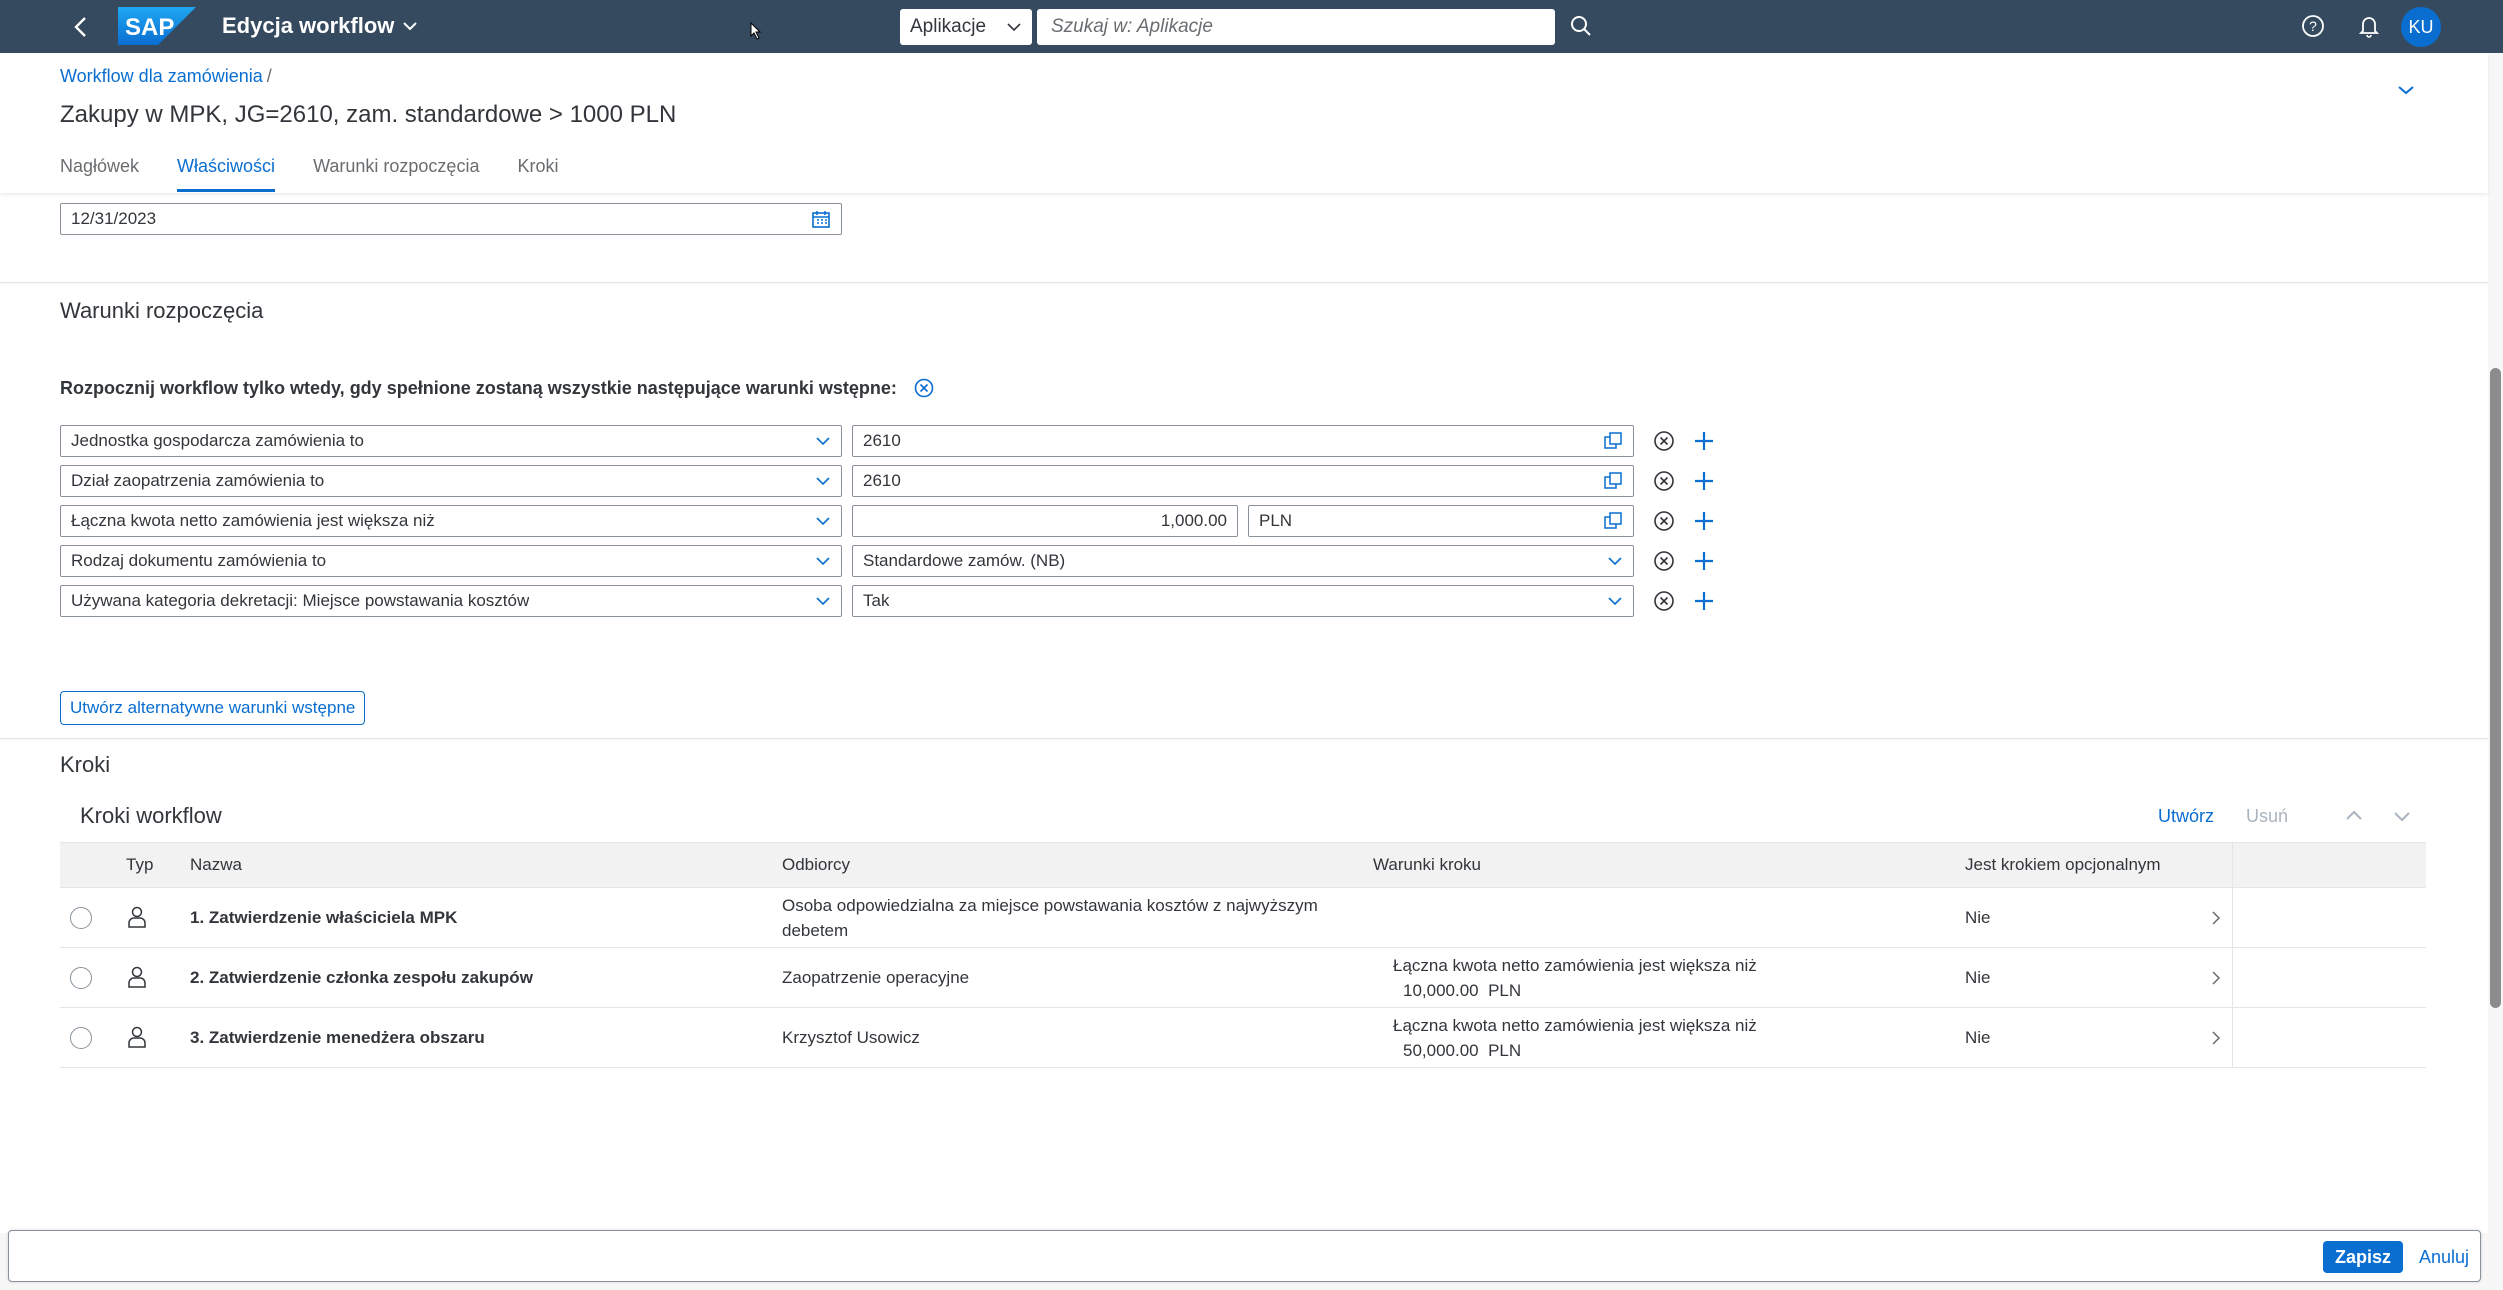  What do you see at coordinates (537, 172) in the screenshot?
I see `tab-steps: Kroki` at bounding box center [537, 172].